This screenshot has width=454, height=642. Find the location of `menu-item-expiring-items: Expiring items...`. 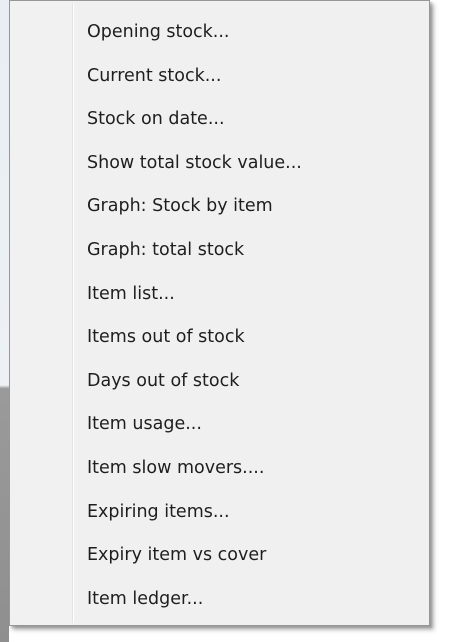

menu-item-expiring-items: Expiring items... is located at coordinates (219, 513).